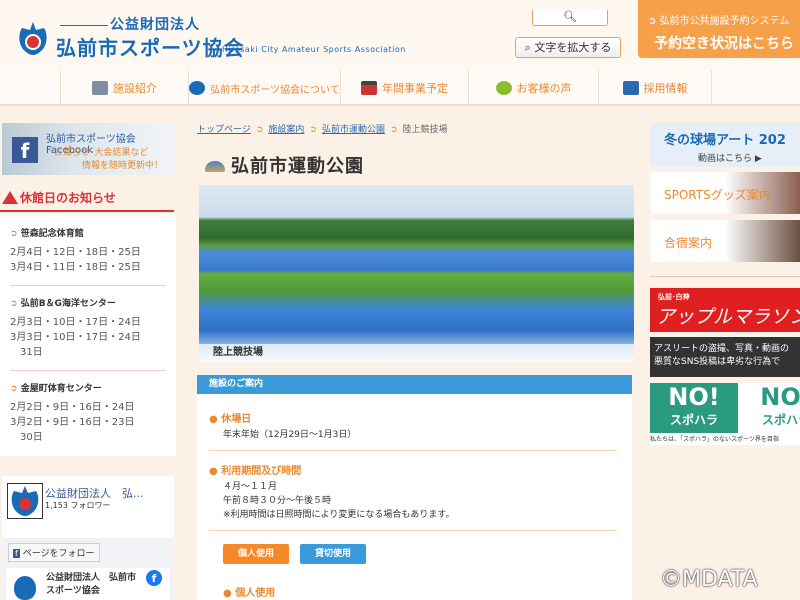  Describe the element at coordinates (630, 88) in the screenshot. I see `users-icon` at that location.